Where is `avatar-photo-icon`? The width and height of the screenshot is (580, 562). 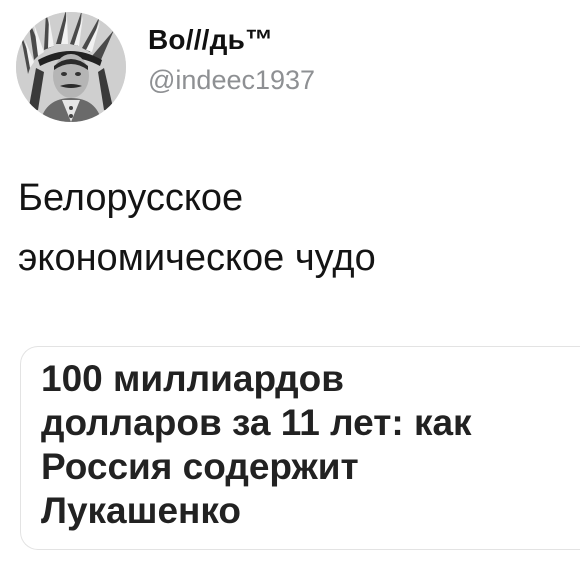 avatar-photo-icon is located at coordinates (71, 67).